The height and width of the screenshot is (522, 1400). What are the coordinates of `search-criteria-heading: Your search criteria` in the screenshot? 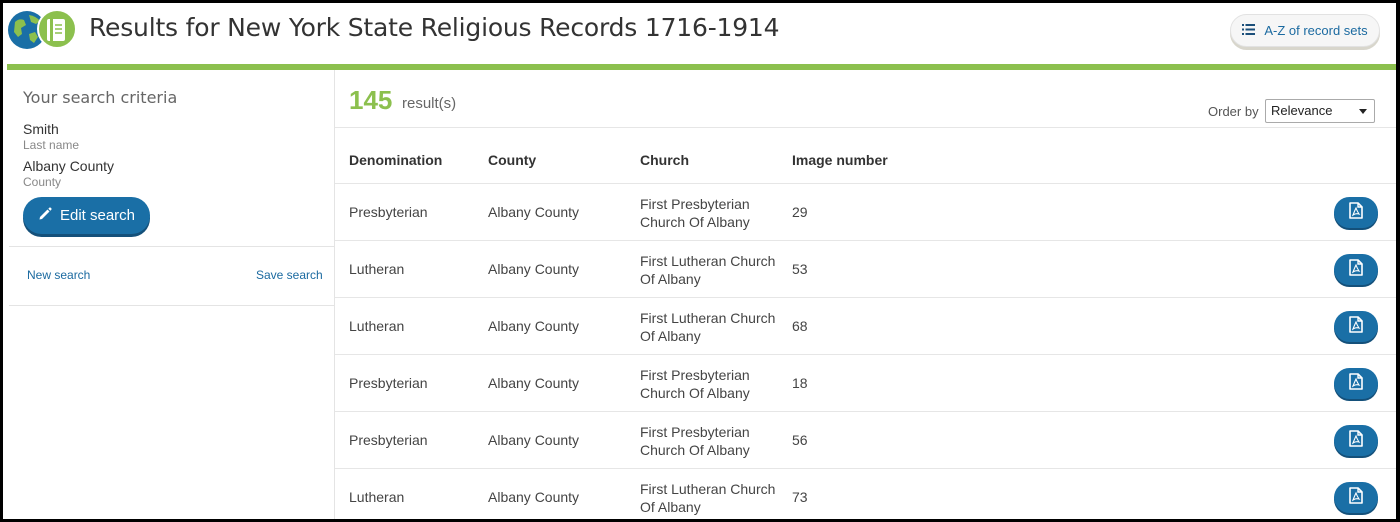 It's located at (100, 97).